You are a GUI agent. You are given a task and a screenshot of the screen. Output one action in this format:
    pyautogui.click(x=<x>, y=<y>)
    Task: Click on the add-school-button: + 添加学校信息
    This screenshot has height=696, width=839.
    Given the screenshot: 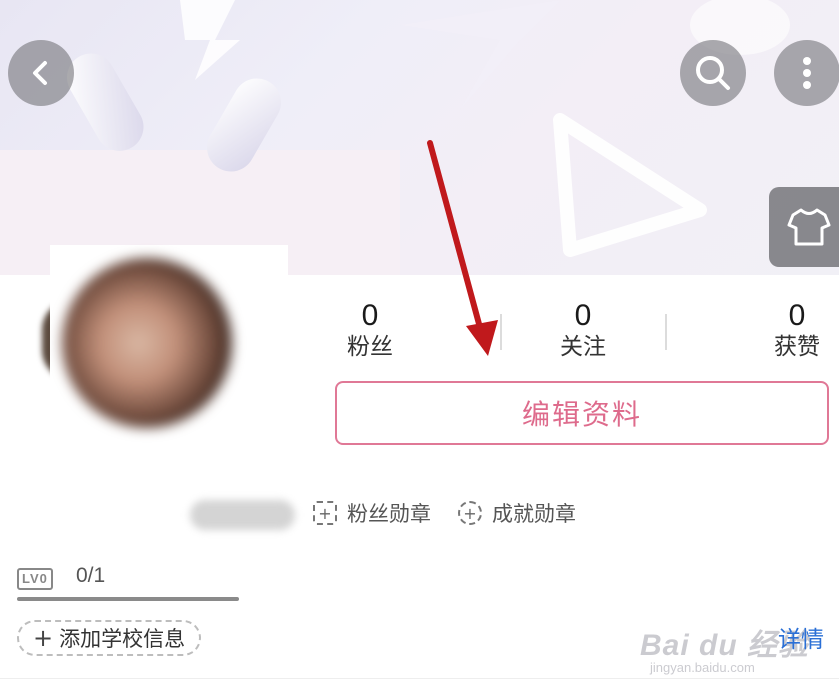 What is the action you would take?
    pyautogui.click(x=109, y=638)
    